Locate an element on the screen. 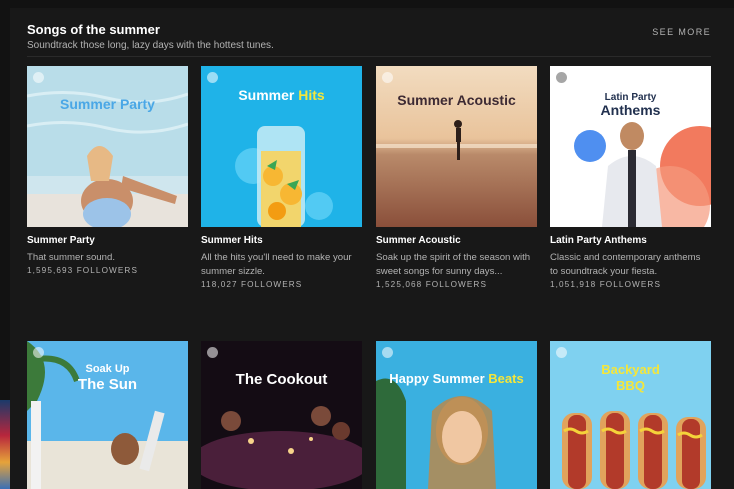 This screenshot has width=734, height=489. cover-title-accent: Hits is located at coordinates (311, 95).